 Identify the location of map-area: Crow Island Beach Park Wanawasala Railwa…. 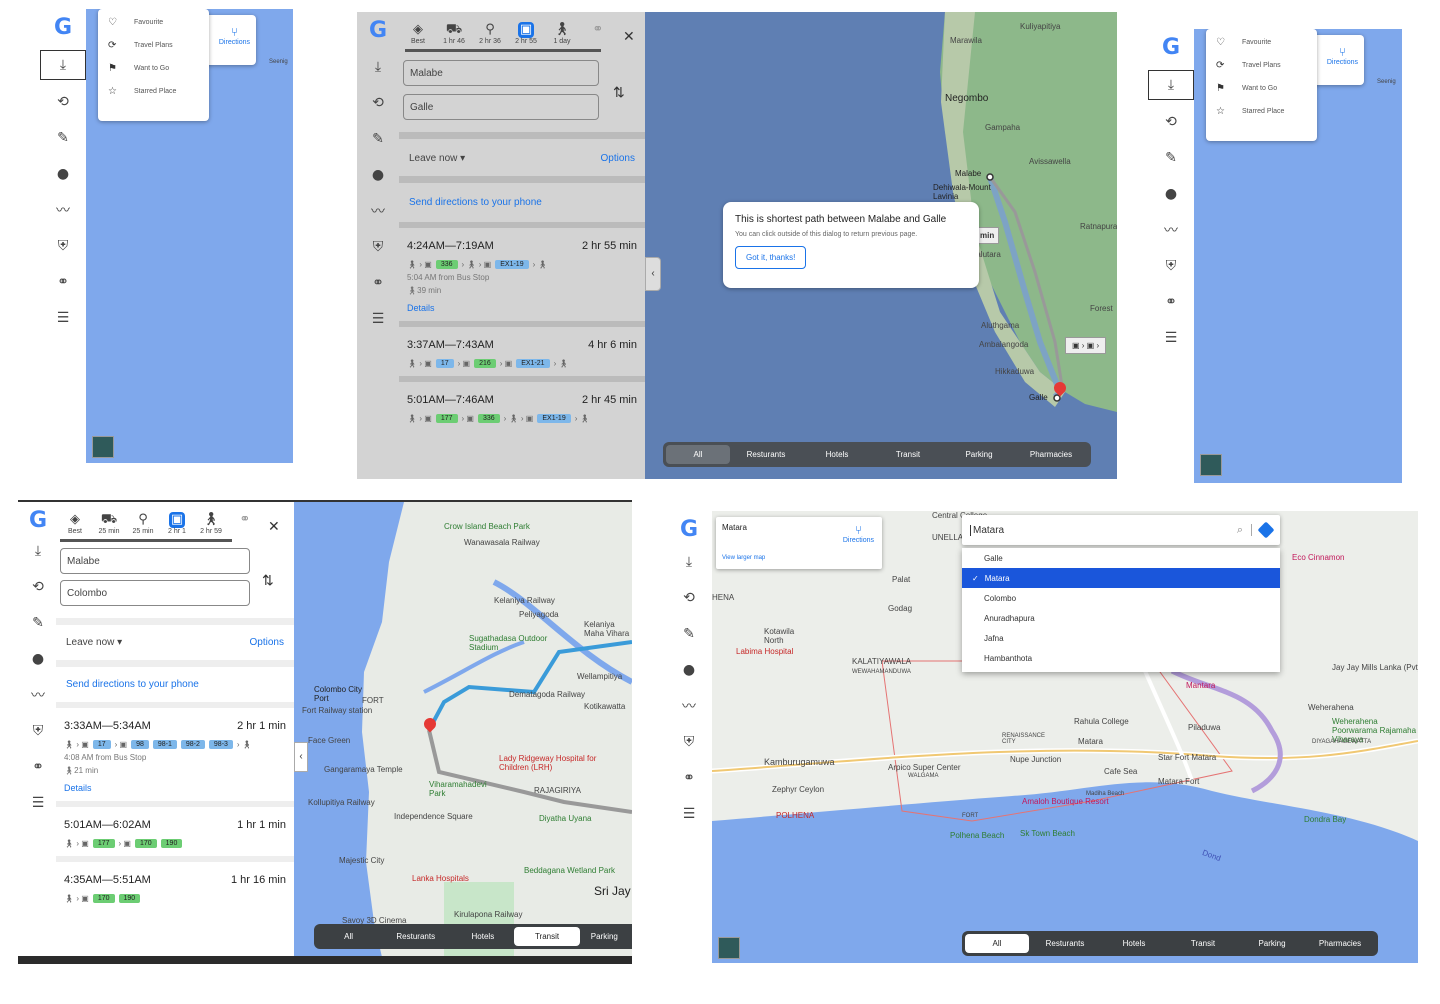
(463, 733).